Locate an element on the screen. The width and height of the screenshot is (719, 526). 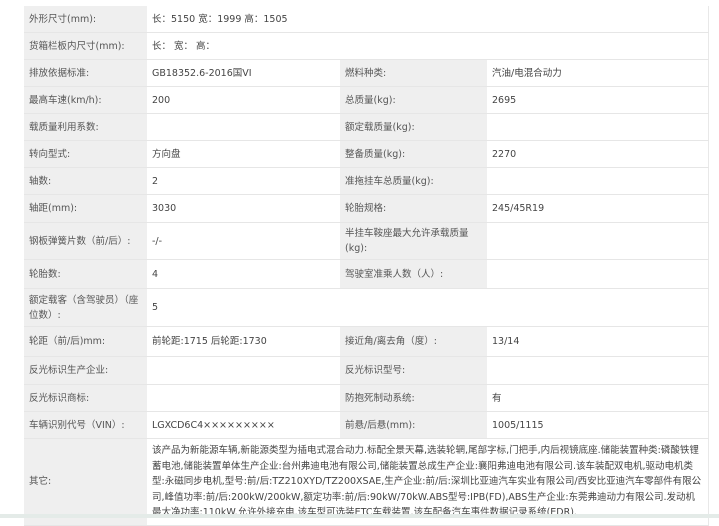
spec-label: 轮胎规格: is located at coordinates (413, 208).